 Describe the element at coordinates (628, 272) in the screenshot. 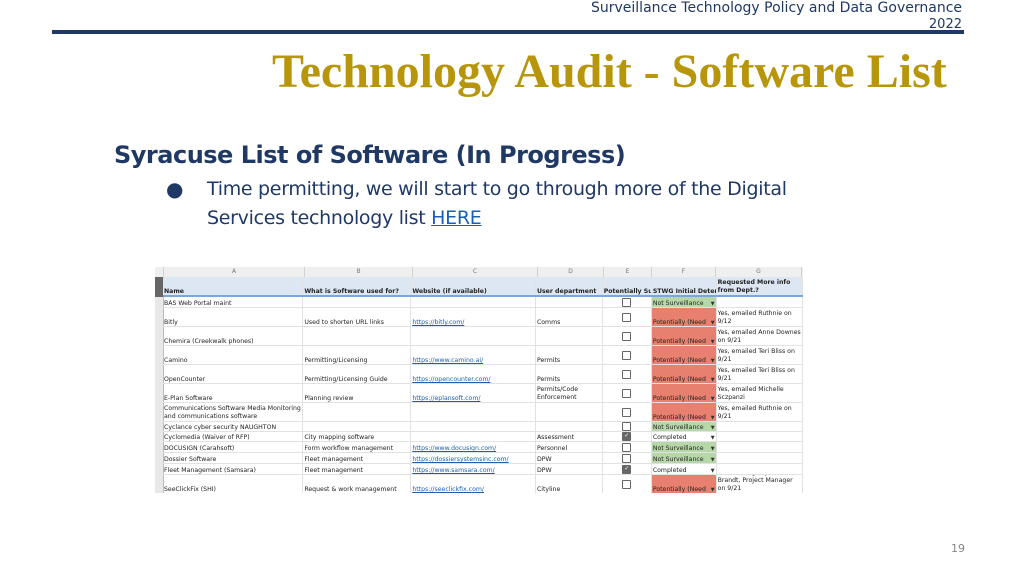

I see `column-letter: E` at that location.